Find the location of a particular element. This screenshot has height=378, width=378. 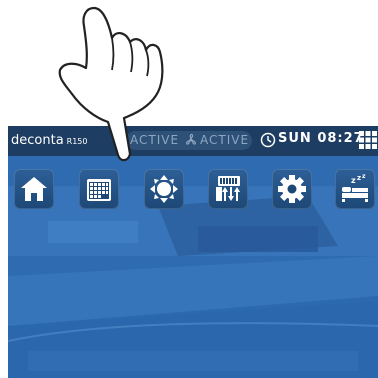

pressure-arrows-icon is located at coordinates (164, 189).